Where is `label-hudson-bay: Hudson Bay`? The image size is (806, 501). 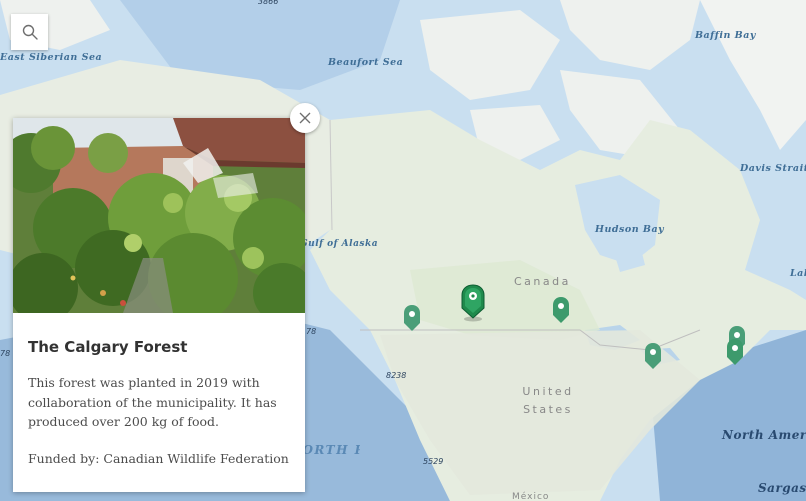 label-hudson-bay: Hudson Bay is located at coordinates (630, 229).